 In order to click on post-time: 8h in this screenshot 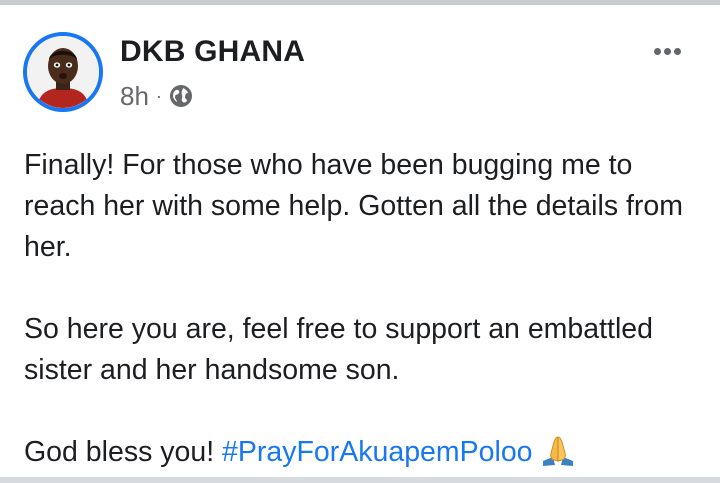, I will do `click(134, 96)`.